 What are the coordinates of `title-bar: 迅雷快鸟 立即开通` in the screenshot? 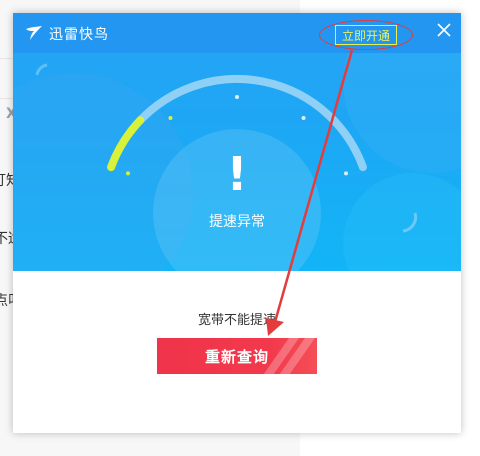 It's located at (237, 33).